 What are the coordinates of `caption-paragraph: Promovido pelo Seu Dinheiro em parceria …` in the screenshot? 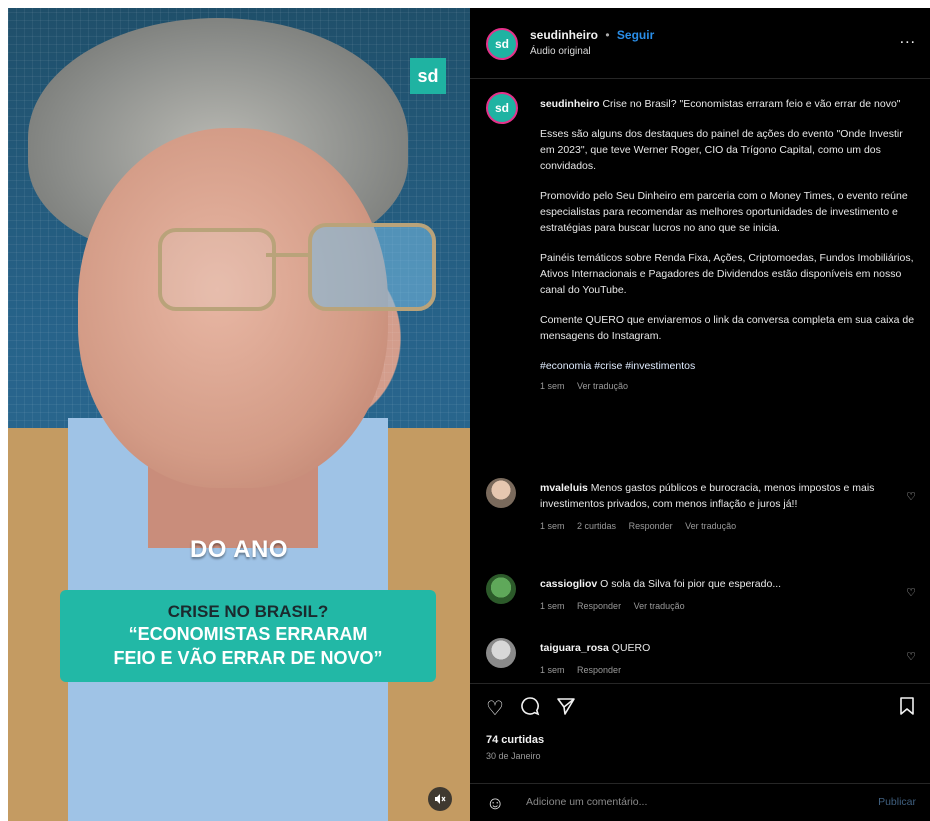 It's located at (724, 212).